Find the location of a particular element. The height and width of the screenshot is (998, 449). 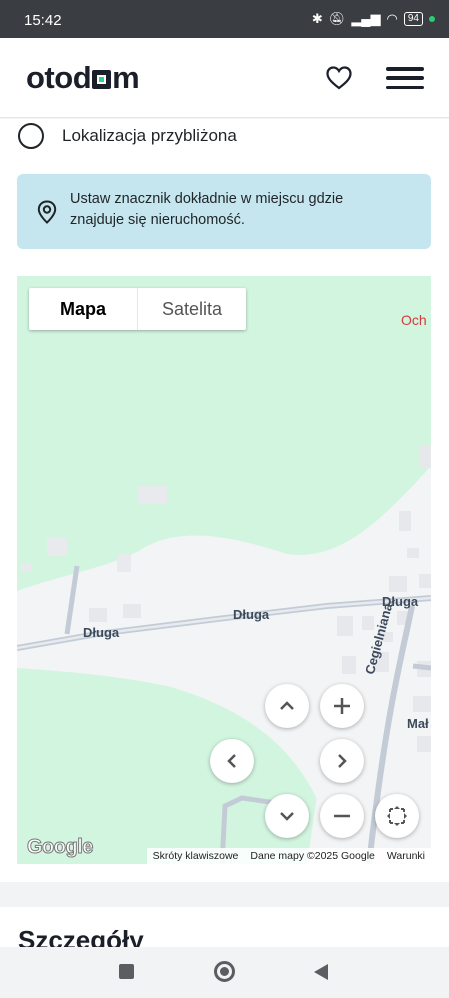

heart-icon is located at coordinates (339, 78).